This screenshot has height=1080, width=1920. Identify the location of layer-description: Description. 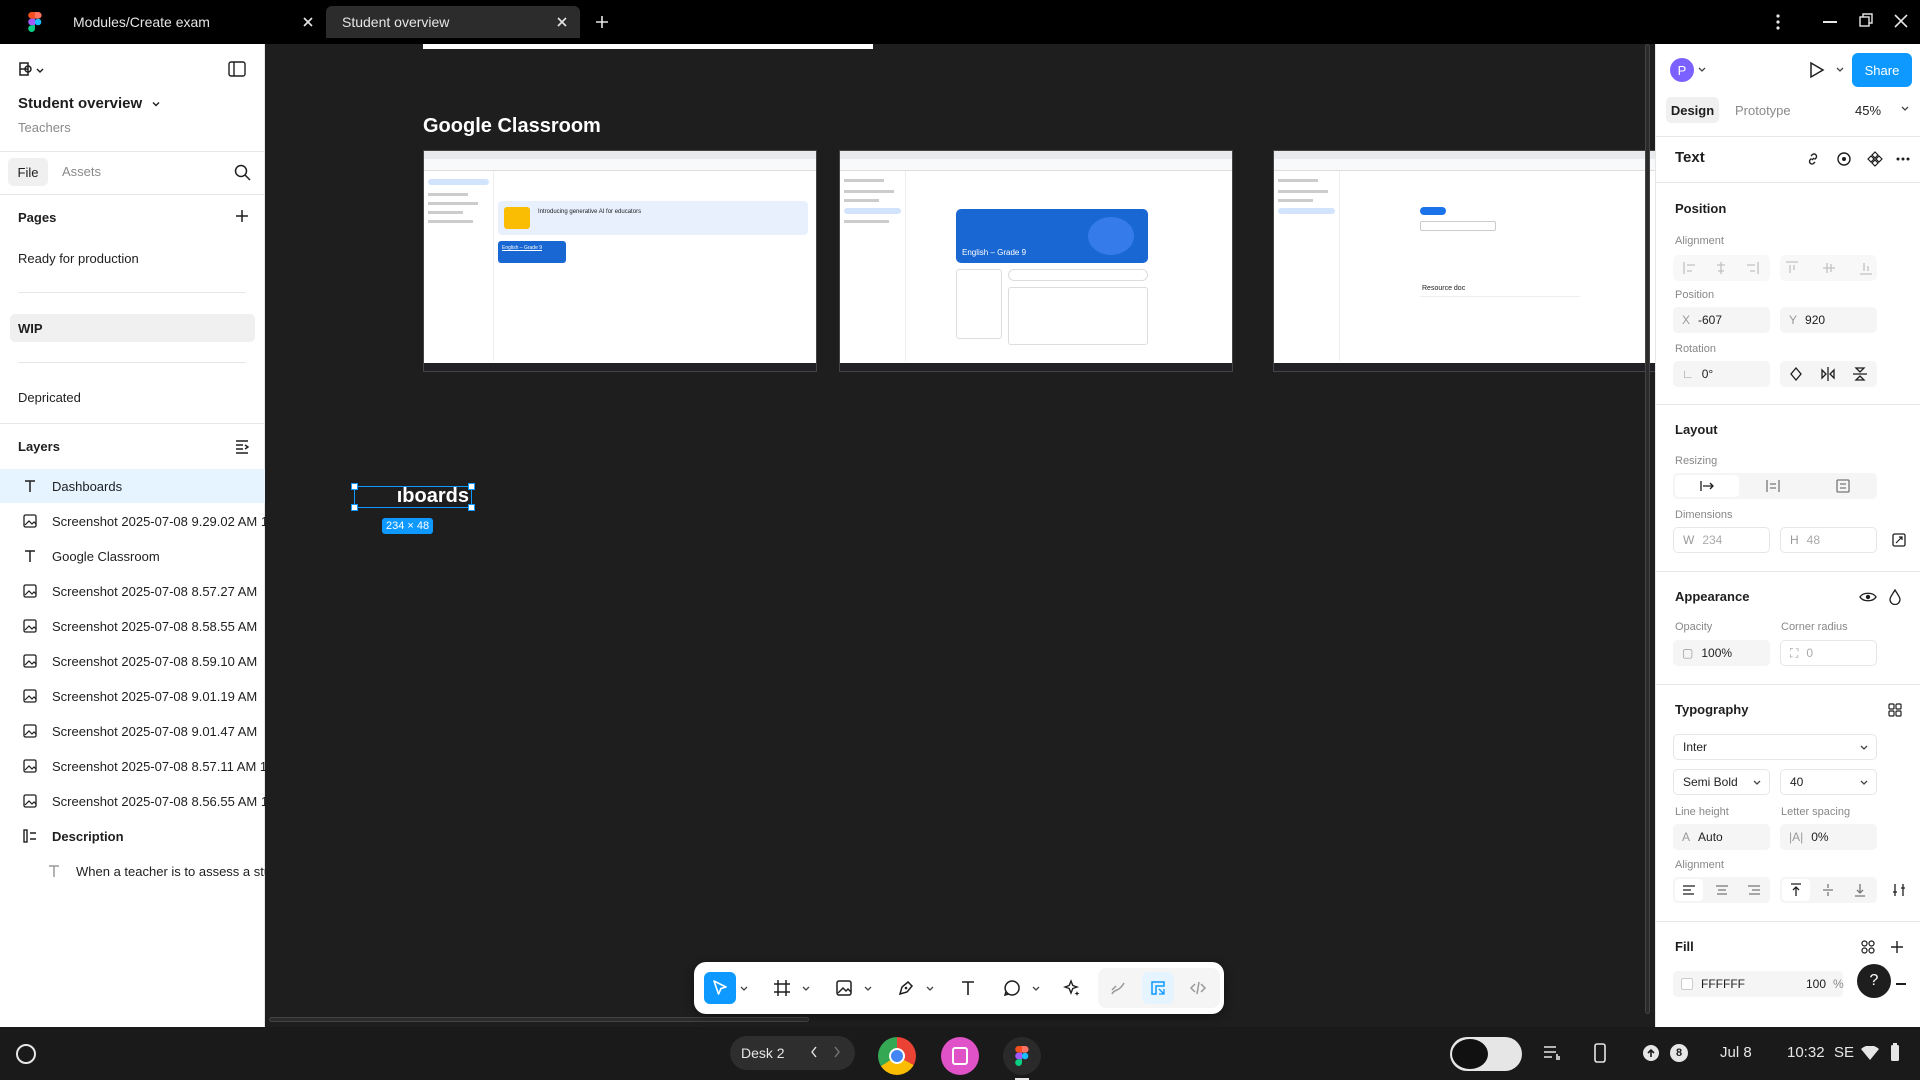
(132, 836).